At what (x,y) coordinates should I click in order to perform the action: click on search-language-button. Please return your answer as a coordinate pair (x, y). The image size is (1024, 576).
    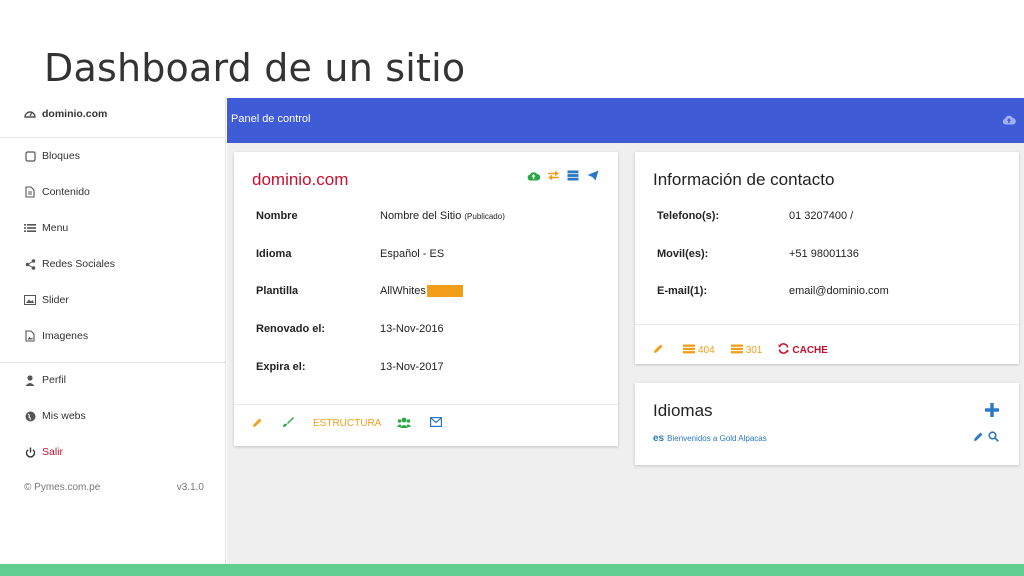
    Looking at the image, I should click on (993, 438).